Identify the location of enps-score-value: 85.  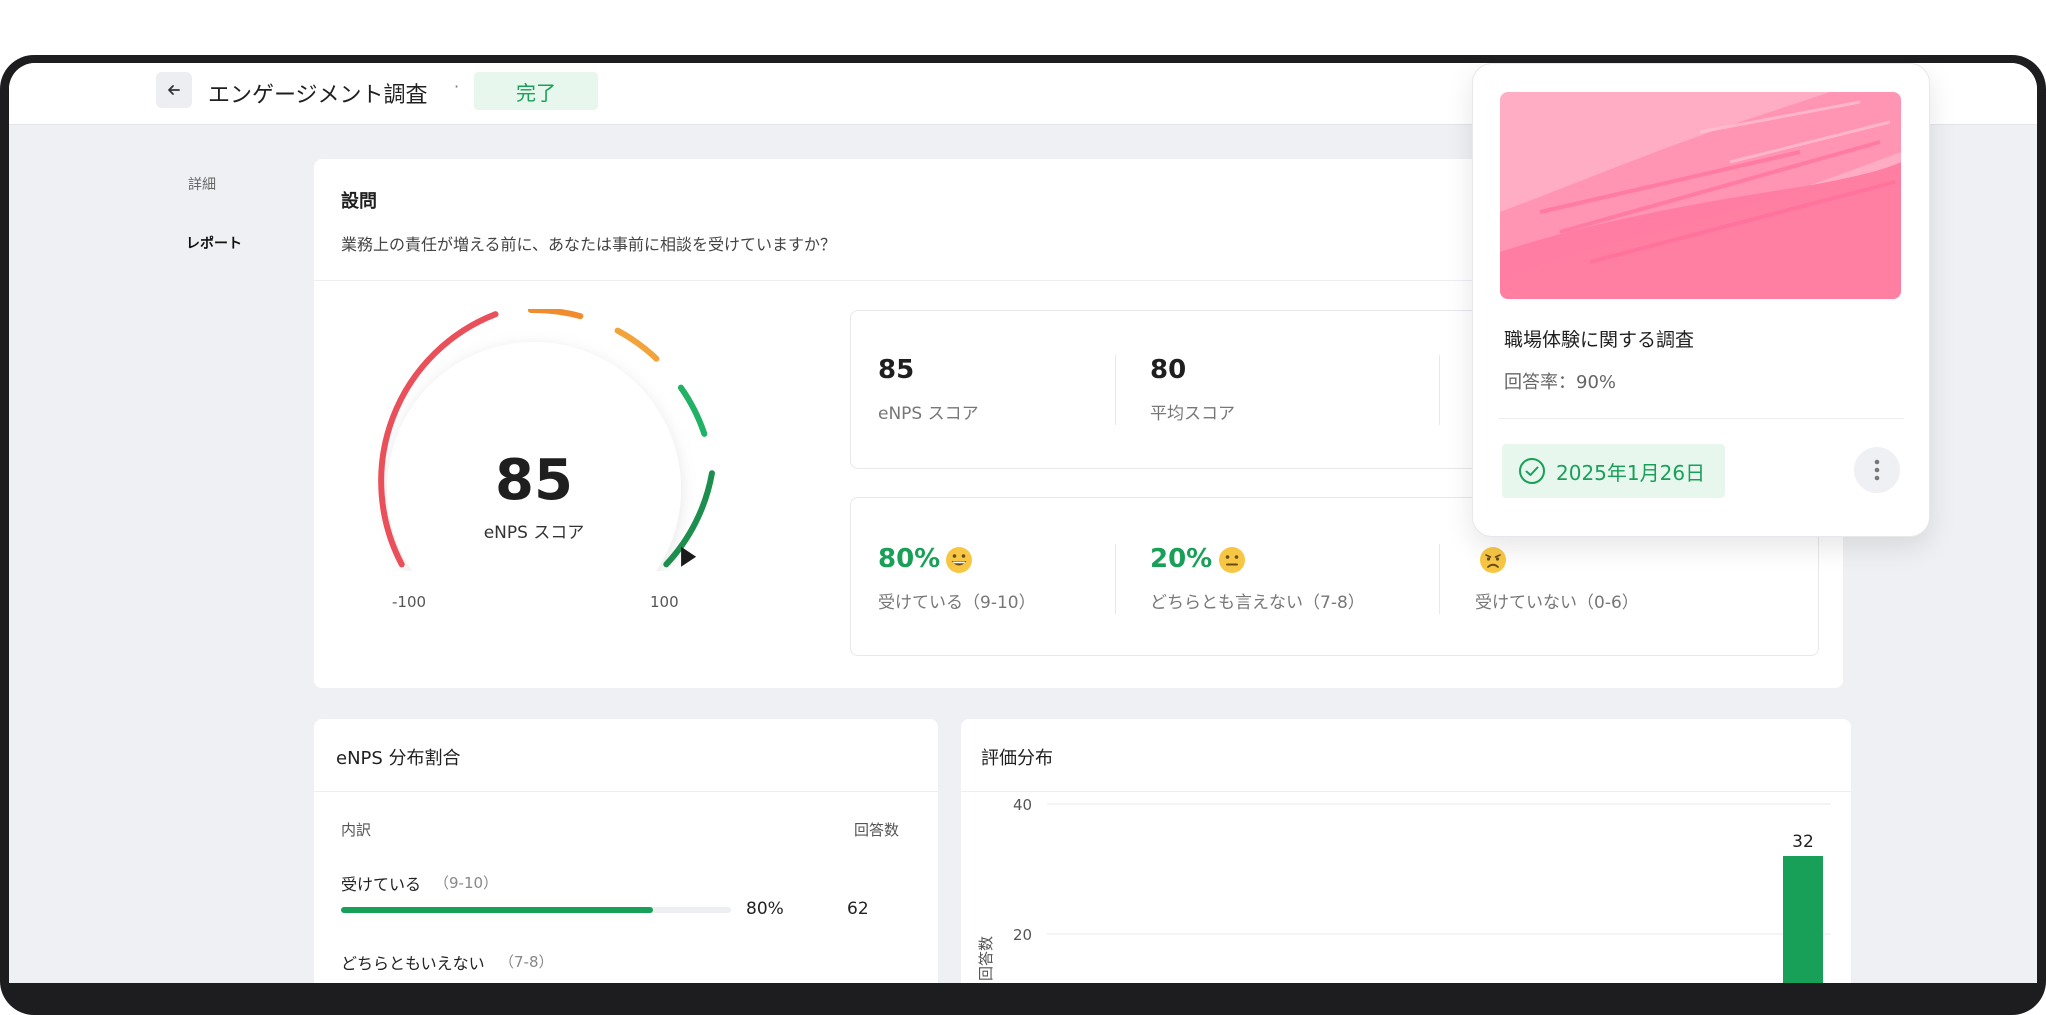
(896, 370).